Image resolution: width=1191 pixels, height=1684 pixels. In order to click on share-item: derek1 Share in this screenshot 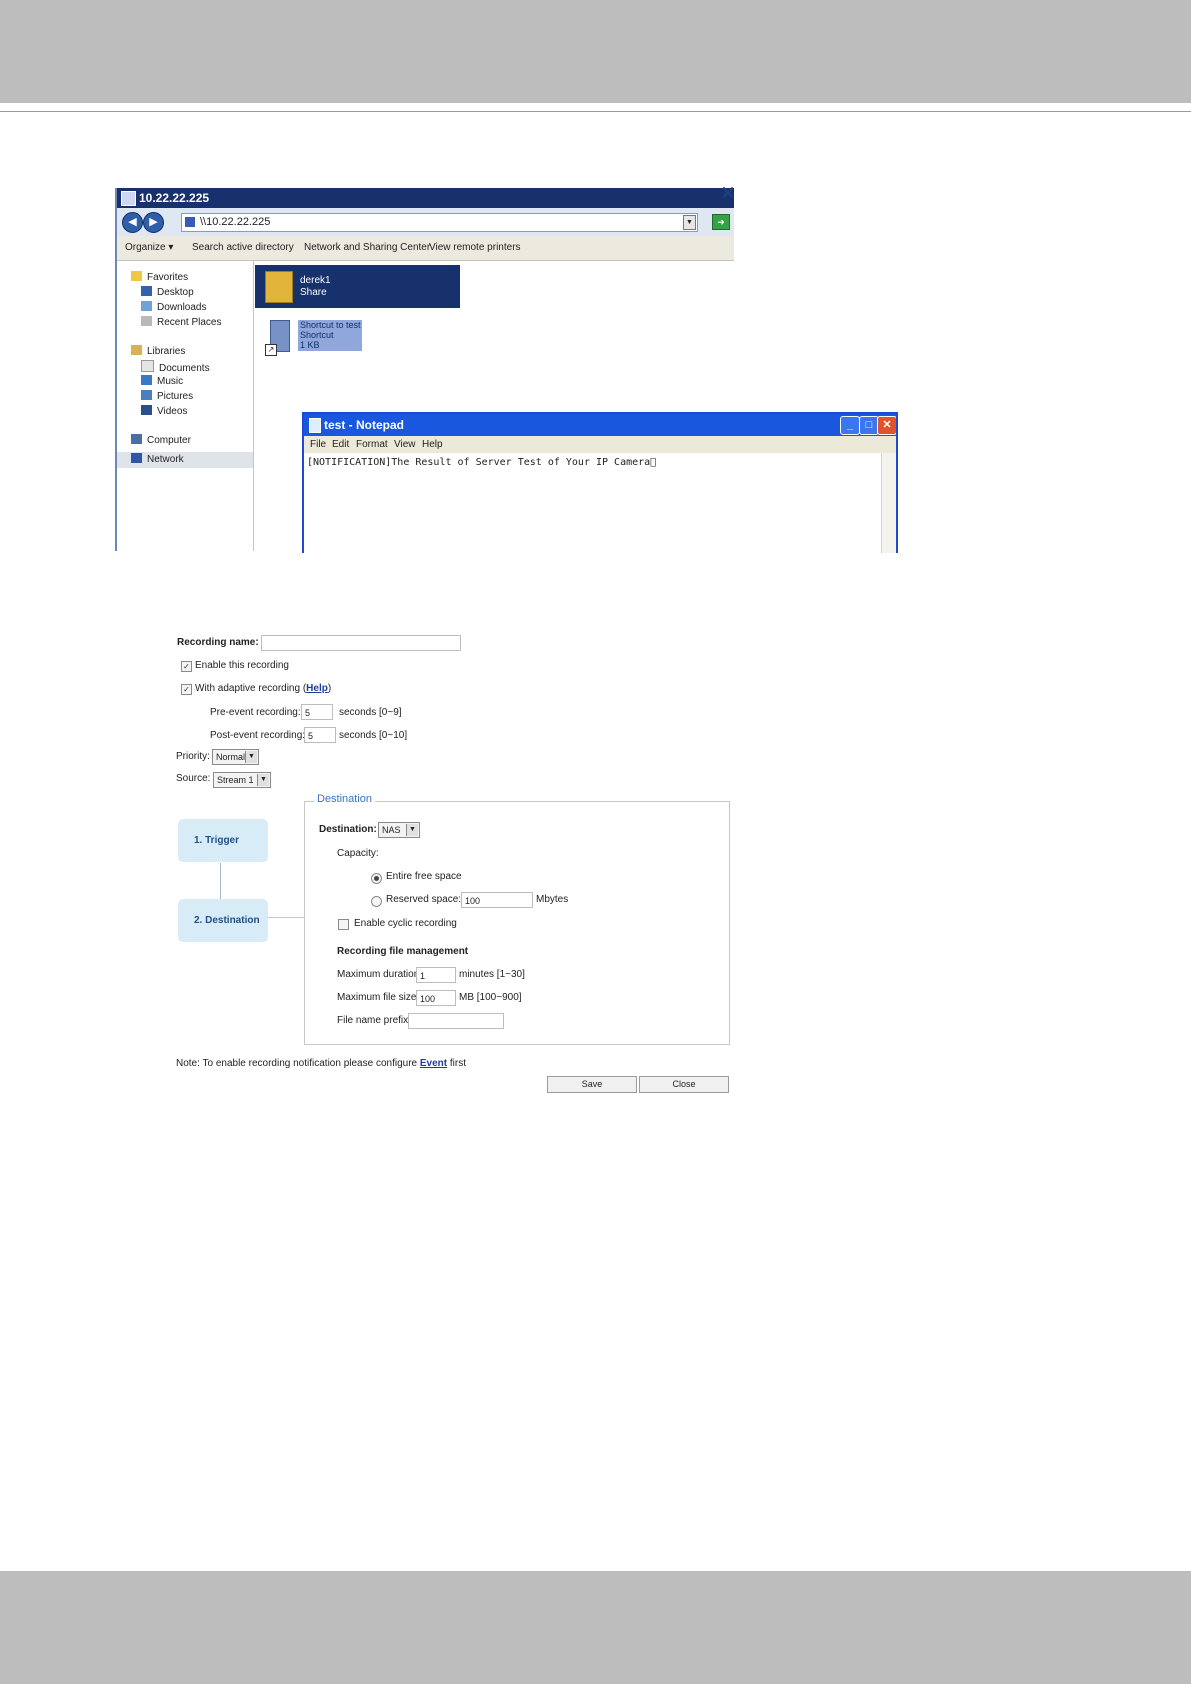, I will do `click(357, 286)`.